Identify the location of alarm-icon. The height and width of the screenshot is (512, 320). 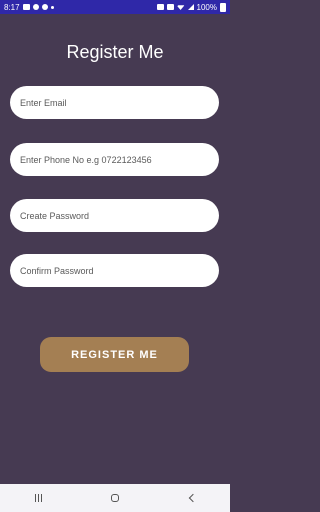
(160, 7).